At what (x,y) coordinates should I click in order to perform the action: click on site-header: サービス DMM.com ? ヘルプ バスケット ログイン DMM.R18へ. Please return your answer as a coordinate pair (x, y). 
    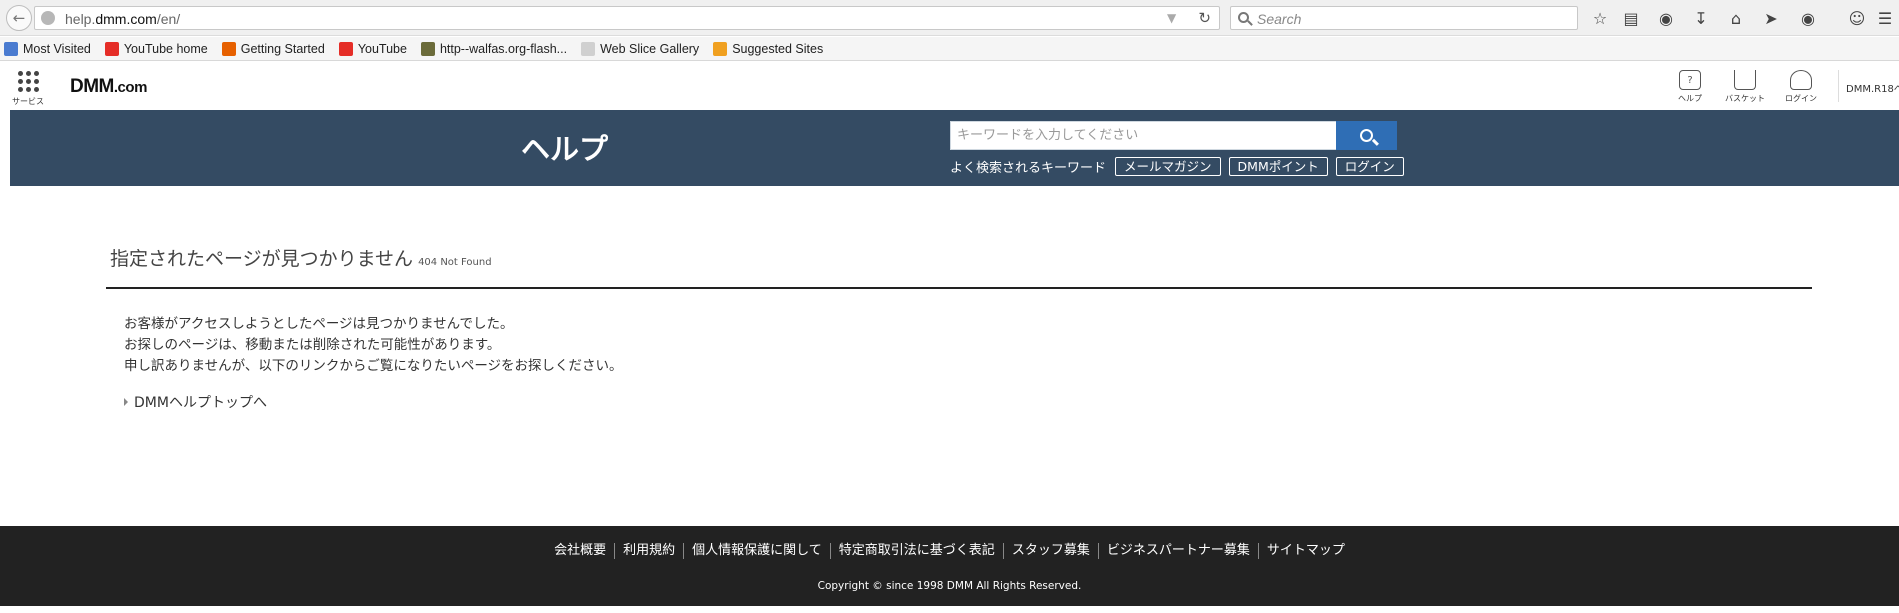
    Looking at the image, I should click on (949, 86).